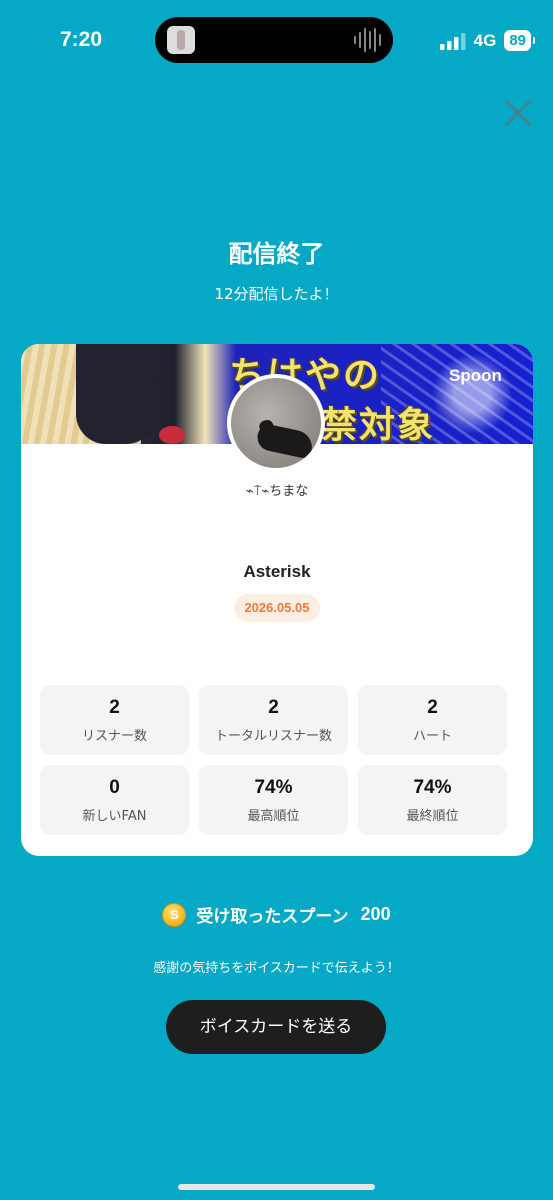 This screenshot has width=553, height=1200. I want to click on battery-icon: 89, so click(519, 40).